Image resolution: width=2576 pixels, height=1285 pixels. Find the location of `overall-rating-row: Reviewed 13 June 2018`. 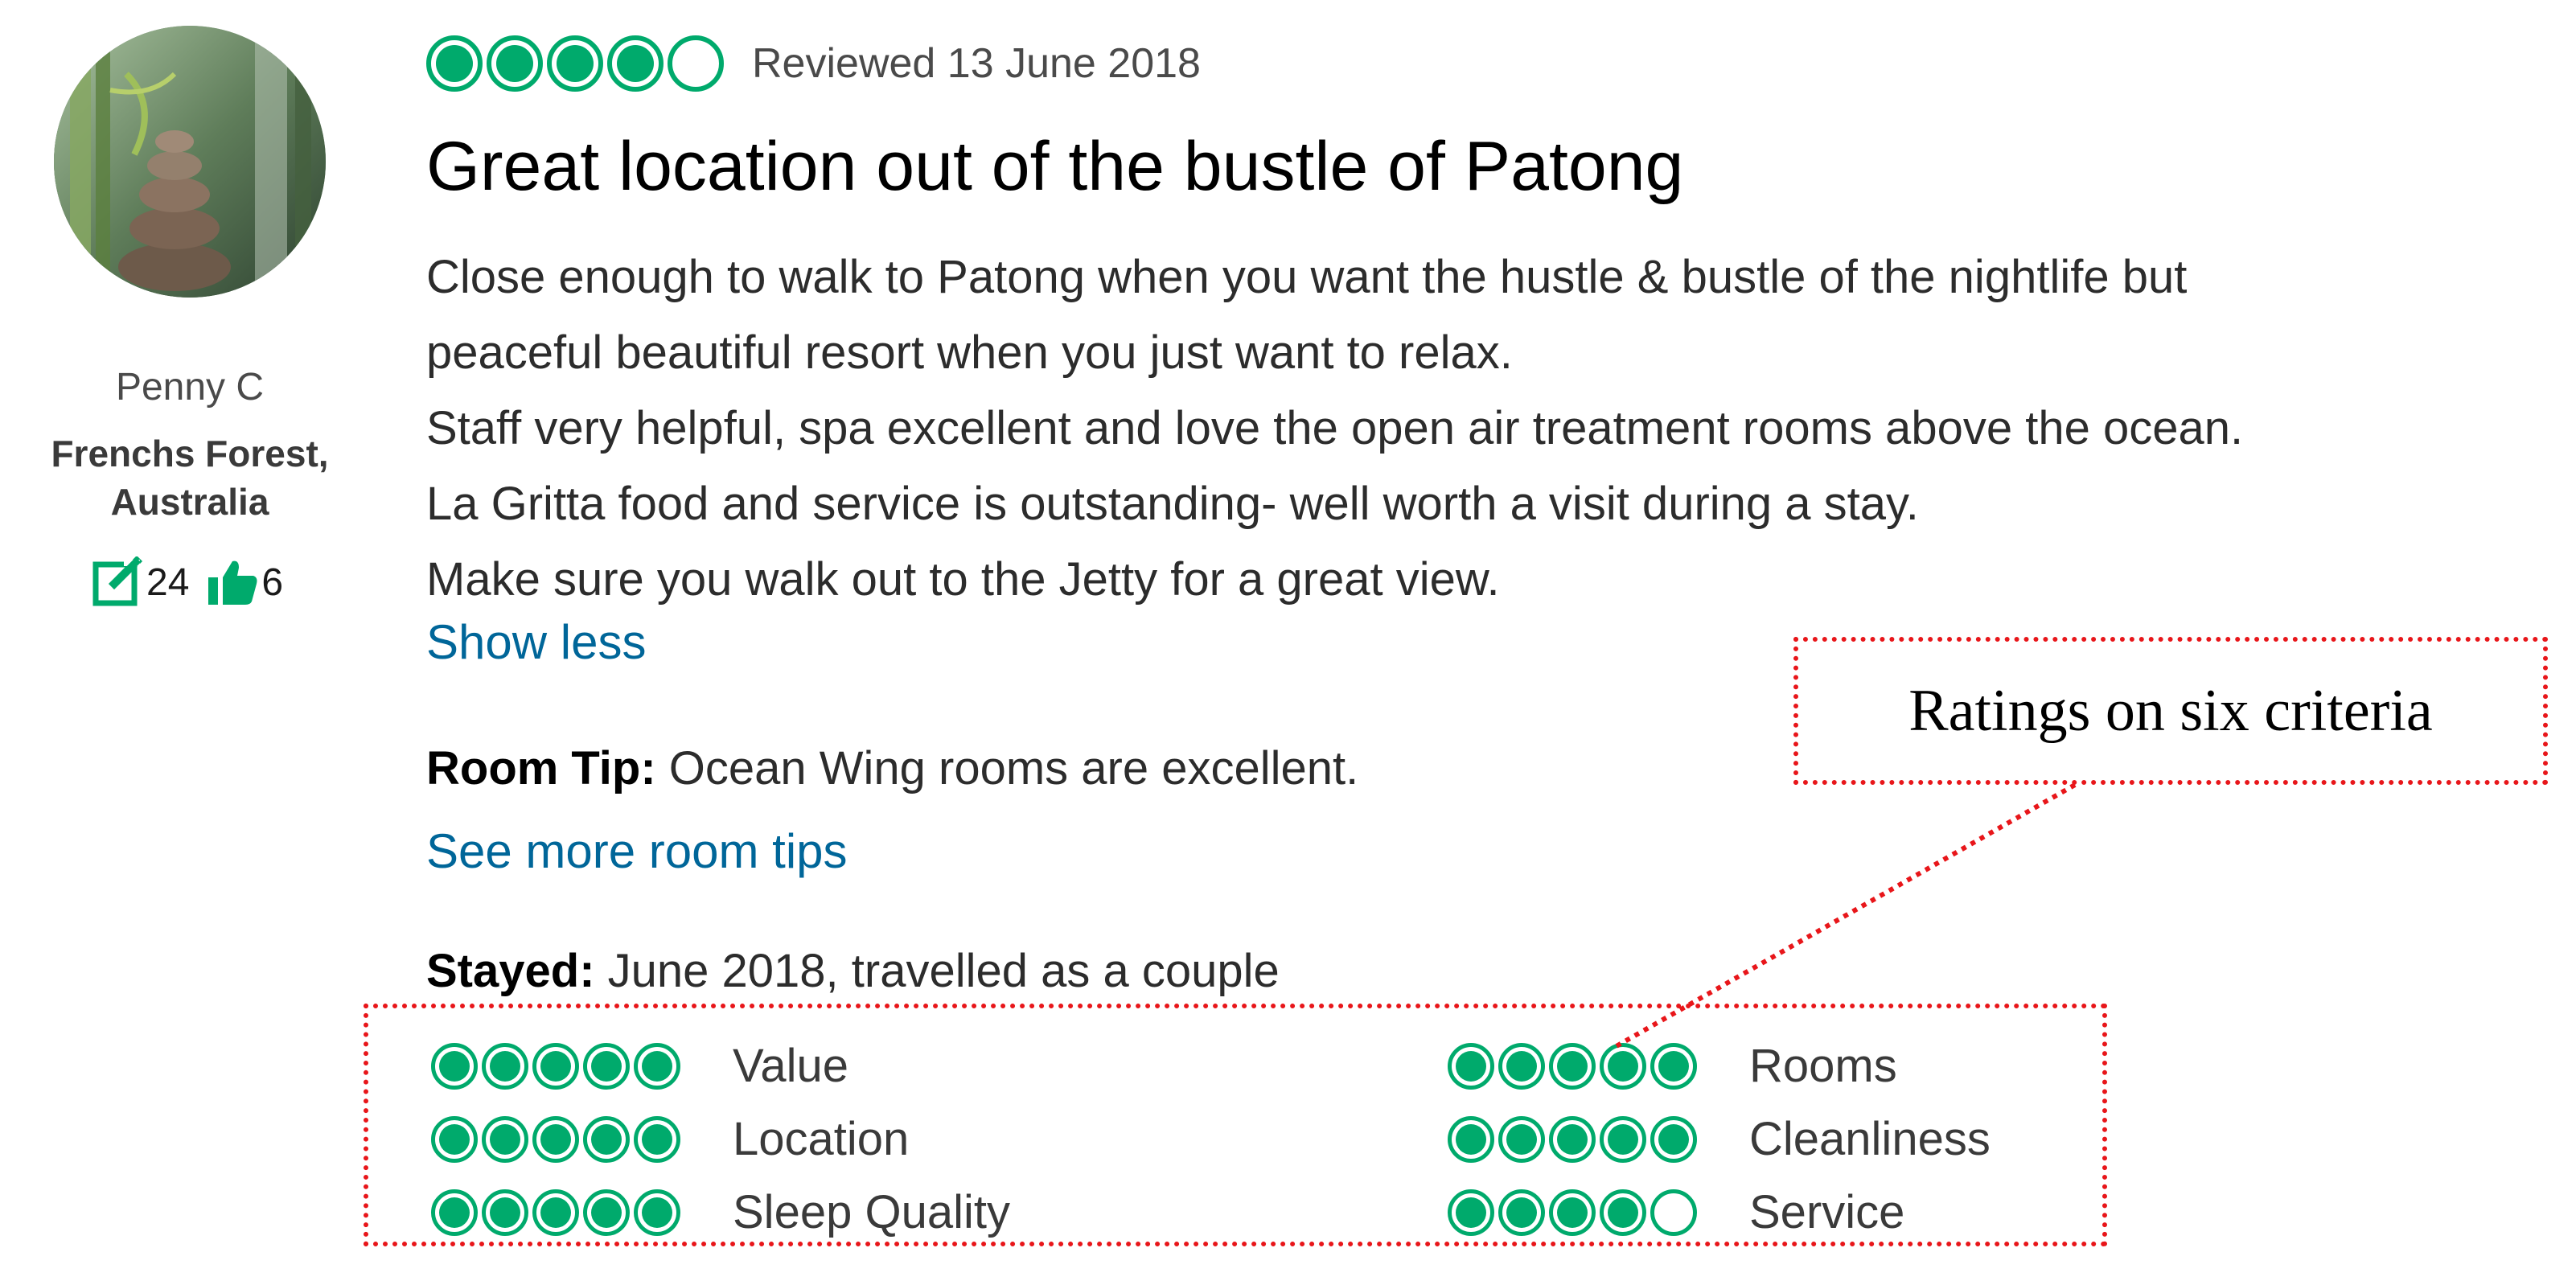

overall-rating-row: Reviewed 13 June 2018 is located at coordinates (813, 64).